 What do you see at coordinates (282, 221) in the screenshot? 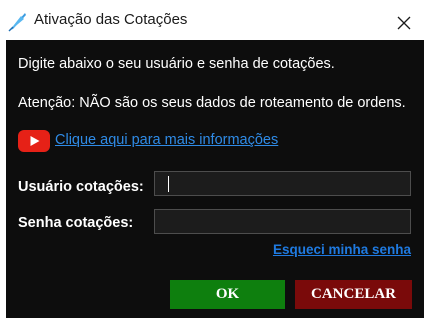
I see `password-input` at bounding box center [282, 221].